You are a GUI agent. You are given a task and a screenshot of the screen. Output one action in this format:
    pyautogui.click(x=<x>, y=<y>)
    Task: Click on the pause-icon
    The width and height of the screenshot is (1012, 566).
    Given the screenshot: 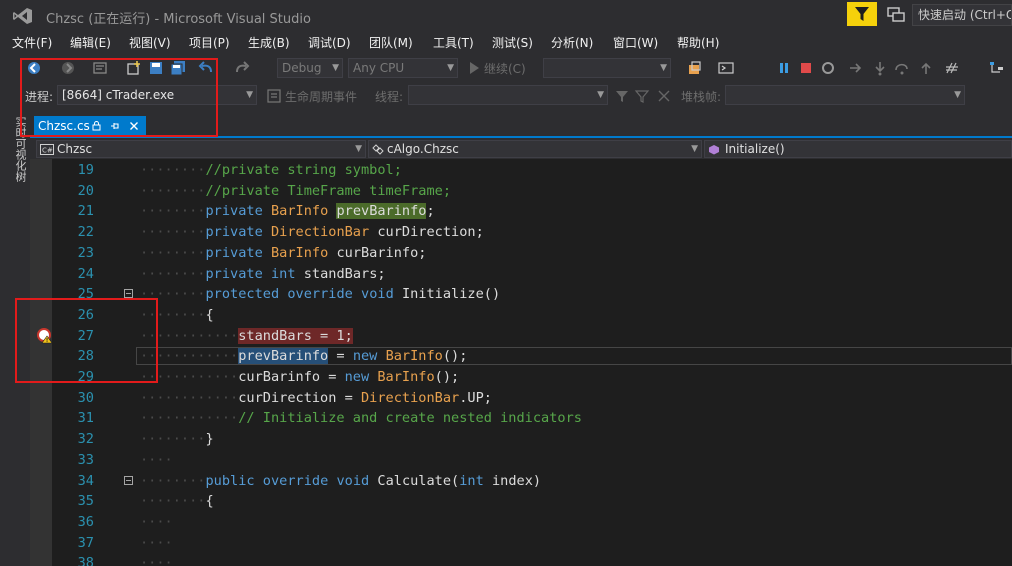 What is the action you would take?
    pyautogui.click(x=784, y=68)
    